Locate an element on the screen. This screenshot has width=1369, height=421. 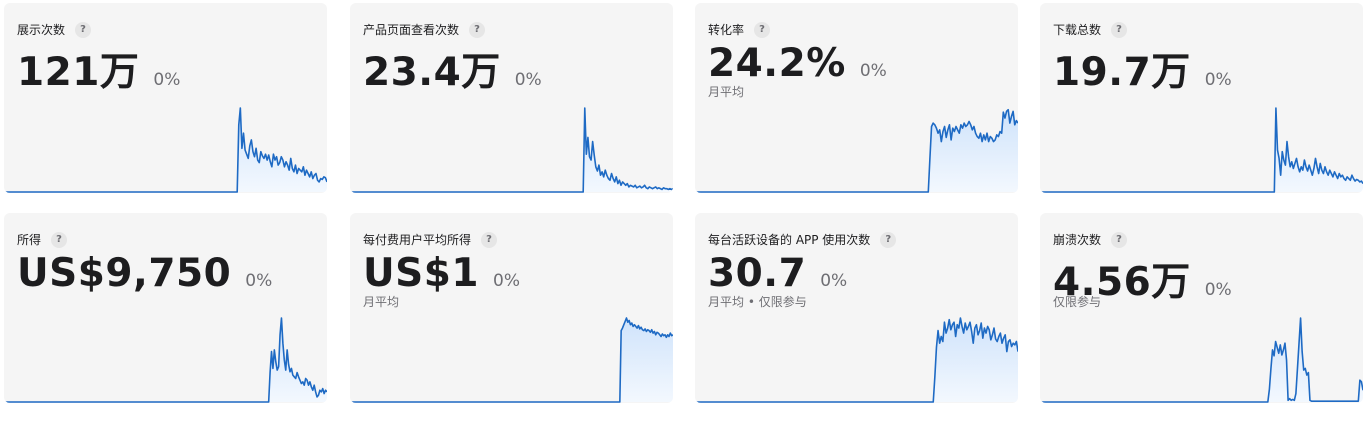
card-title: 崩溃次数 is located at coordinates (1077, 240).